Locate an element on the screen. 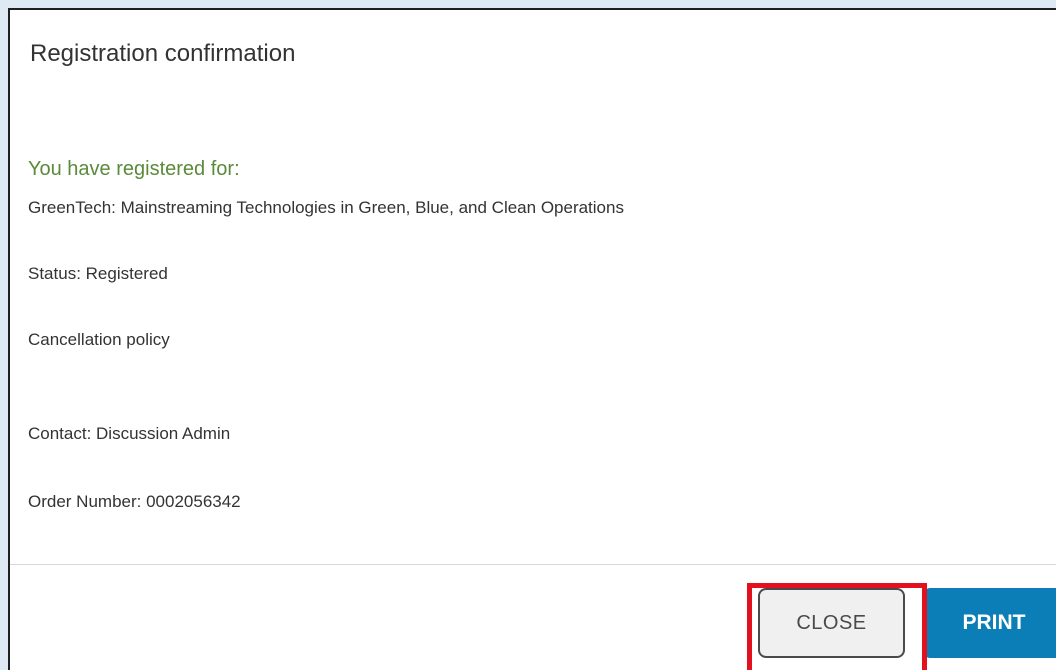  dialog-title: Registration confirmation is located at coordinates (163, 53).